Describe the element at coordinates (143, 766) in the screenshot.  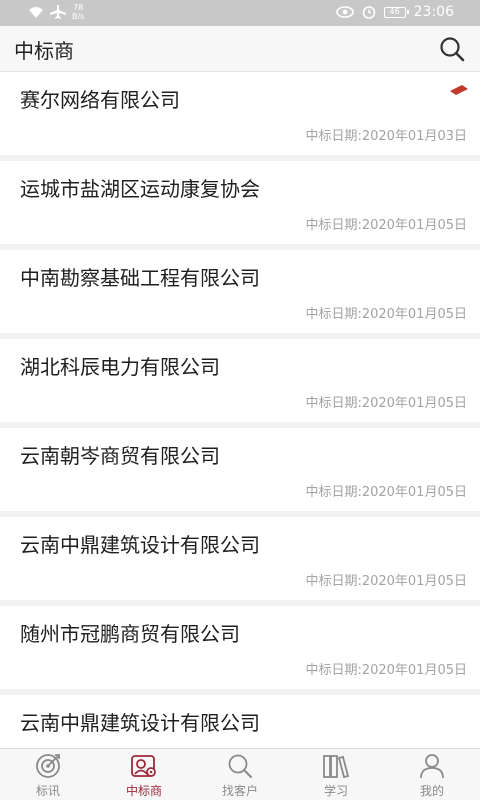
I see `bidder-icon` at that location.